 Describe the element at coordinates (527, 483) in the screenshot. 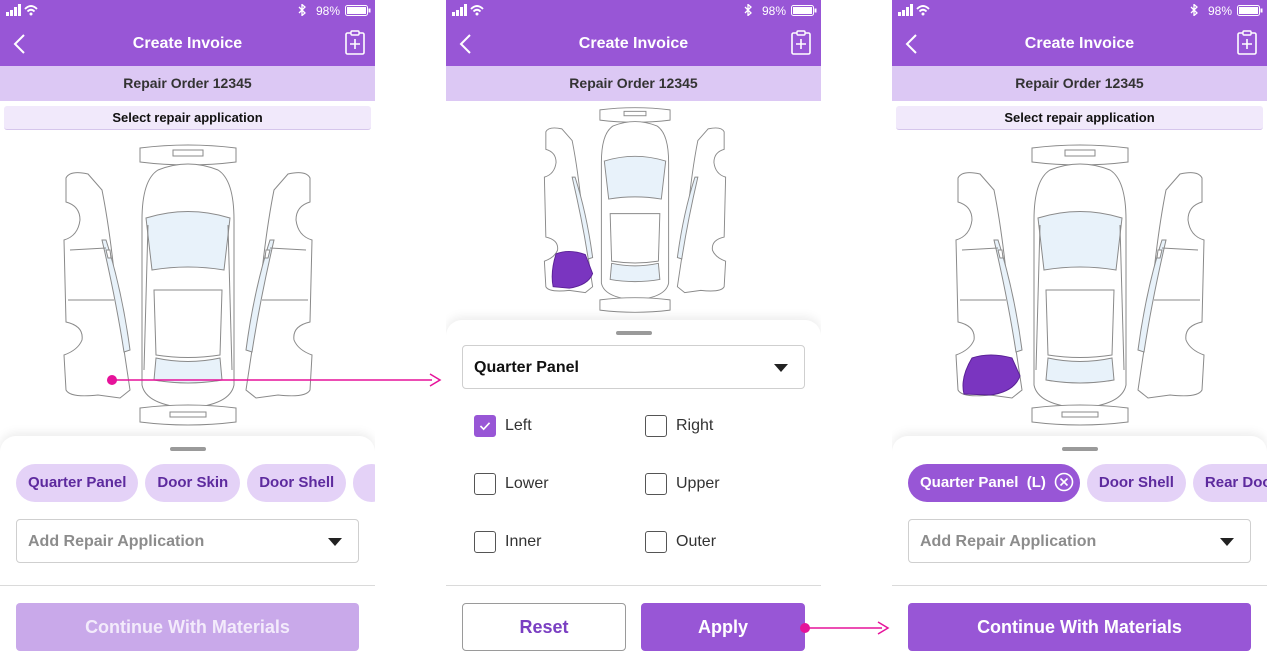

I see `option-label: Lower` at that location.